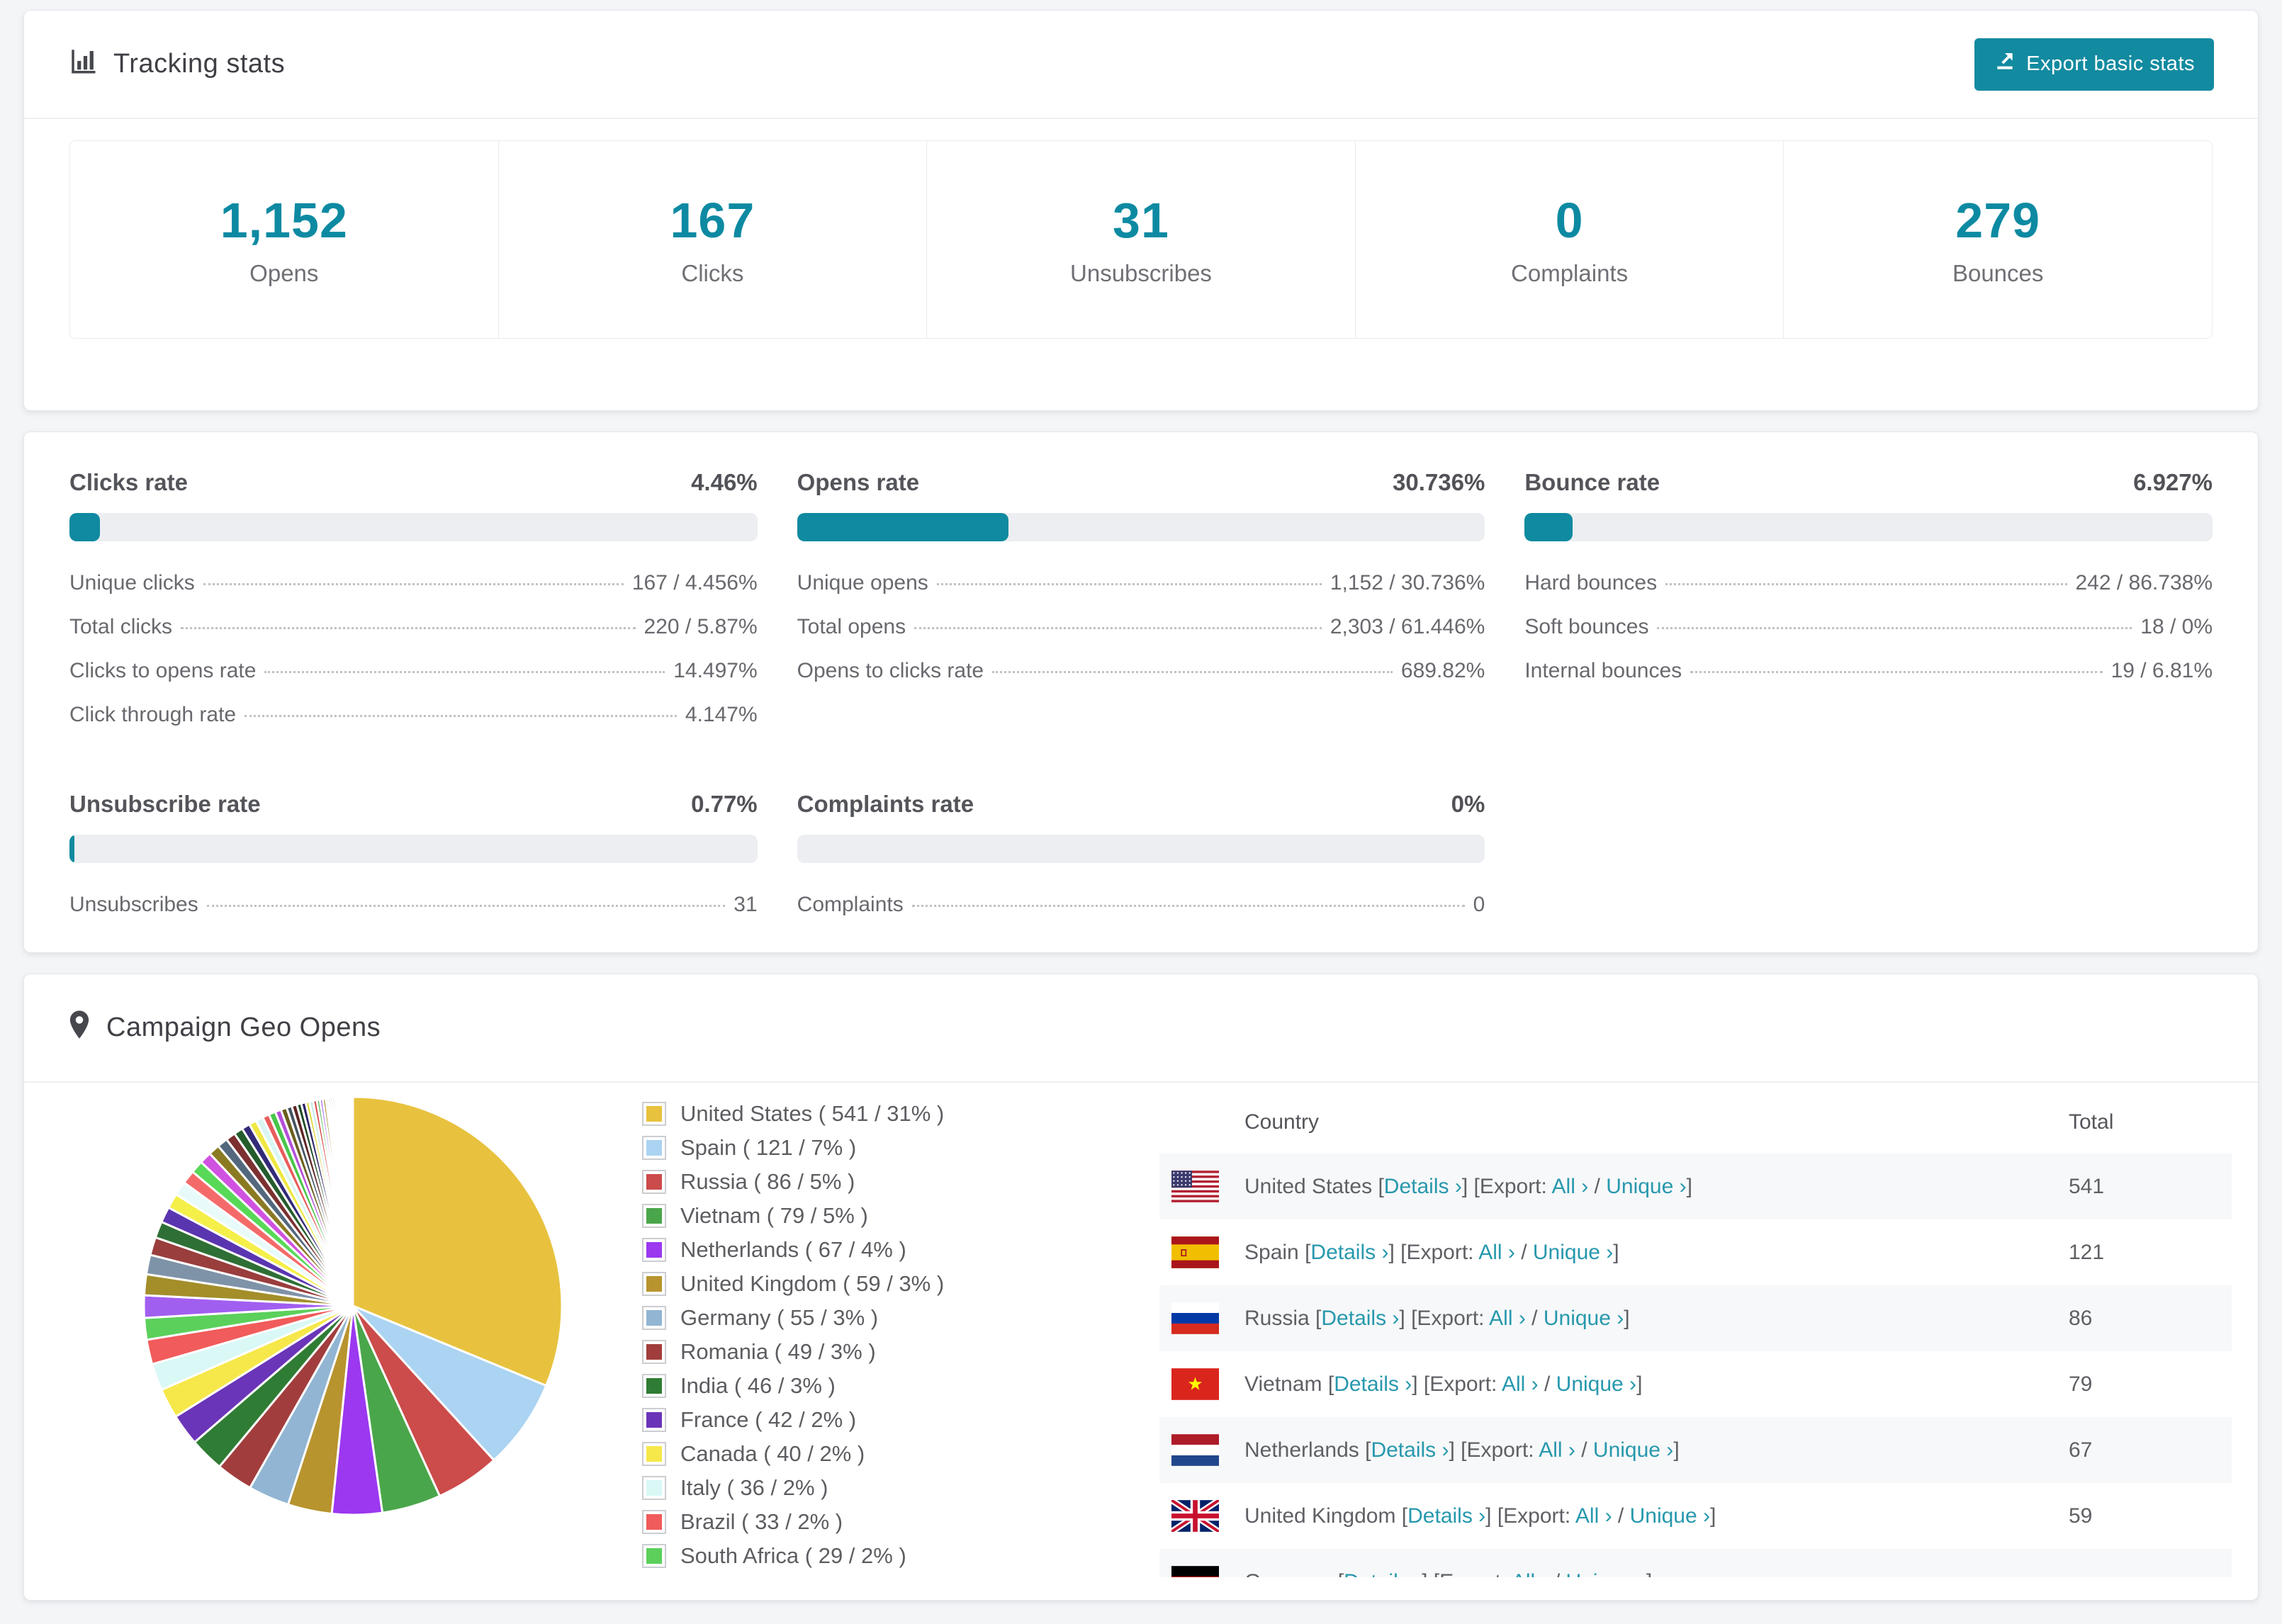 The image size is (2282, 1624). Describe the element at coordinates (79, 1028) in the screenshot. I see `map-pin-icon` at that location.